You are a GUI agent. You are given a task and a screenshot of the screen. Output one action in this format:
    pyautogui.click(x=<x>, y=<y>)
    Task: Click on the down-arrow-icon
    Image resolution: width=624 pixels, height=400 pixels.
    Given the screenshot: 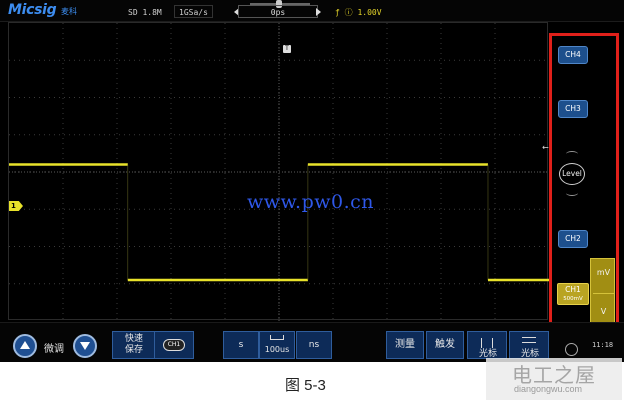 What is the action you would take?
    pyautogui.click(x=85, y=346)
    